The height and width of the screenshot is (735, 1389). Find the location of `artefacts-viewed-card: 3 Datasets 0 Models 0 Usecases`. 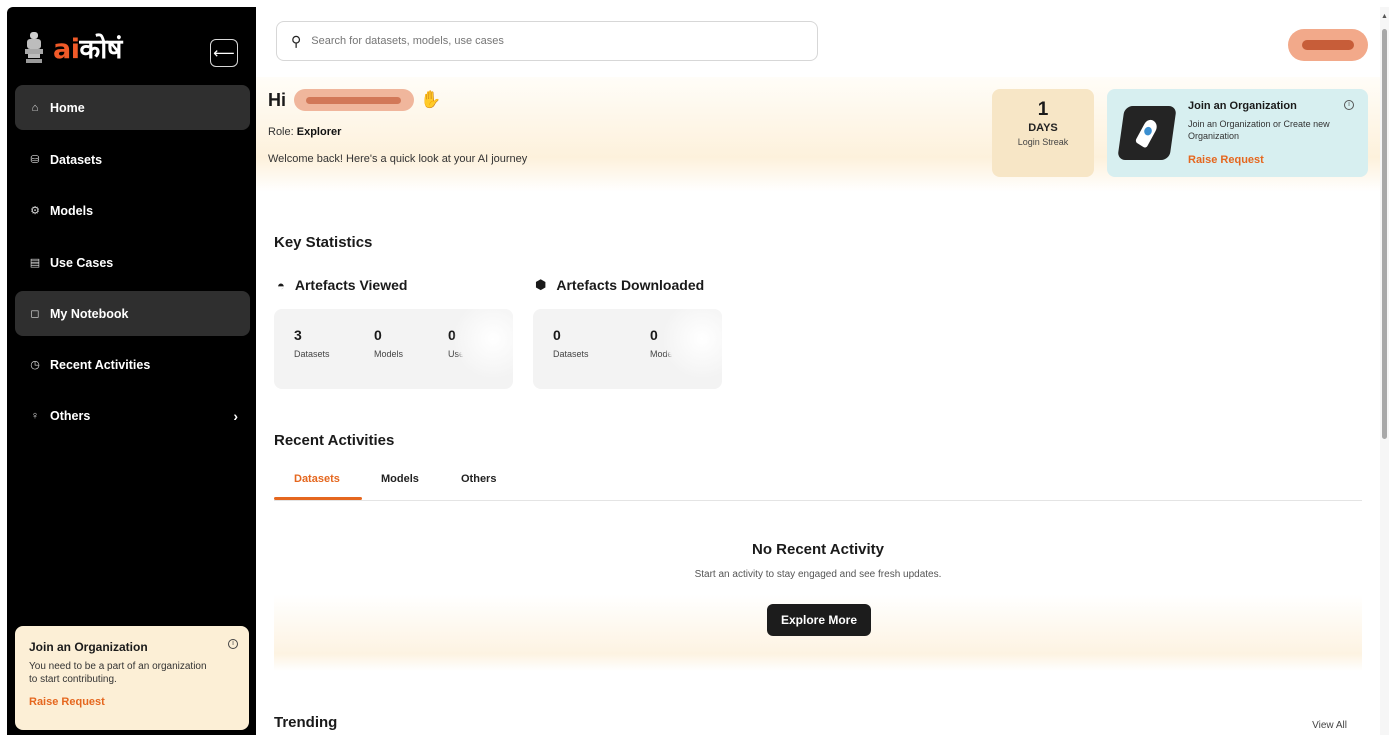

artefacts-viewed-card: 3 Datasets 0 Models 0 Usecases is located at coordinates (393, 349).